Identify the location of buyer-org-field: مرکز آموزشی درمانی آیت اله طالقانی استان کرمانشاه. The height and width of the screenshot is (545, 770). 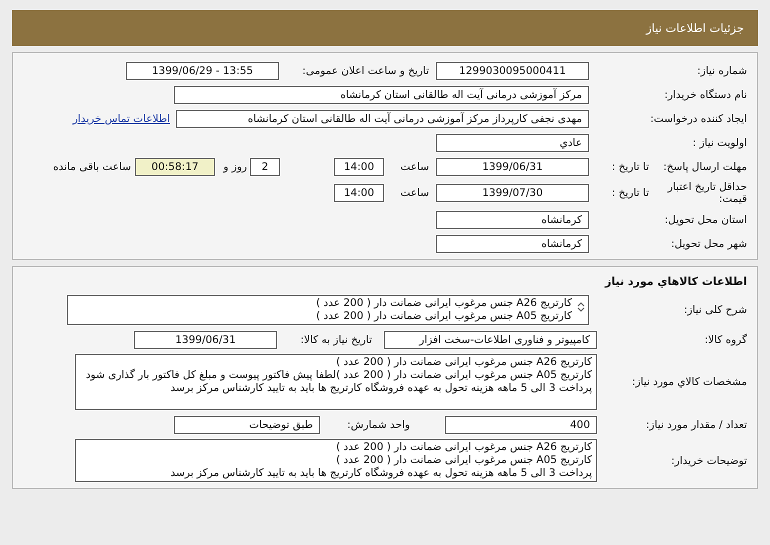
(381, 95).